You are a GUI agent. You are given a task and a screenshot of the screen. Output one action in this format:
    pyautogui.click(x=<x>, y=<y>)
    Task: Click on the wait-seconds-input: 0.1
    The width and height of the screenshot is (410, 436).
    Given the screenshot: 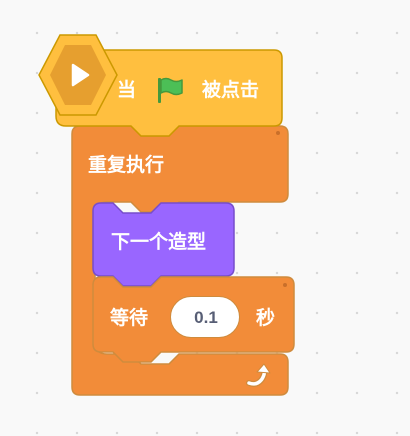 What is the action you would take?
    pyautogui.click(x=205, y=317)
    